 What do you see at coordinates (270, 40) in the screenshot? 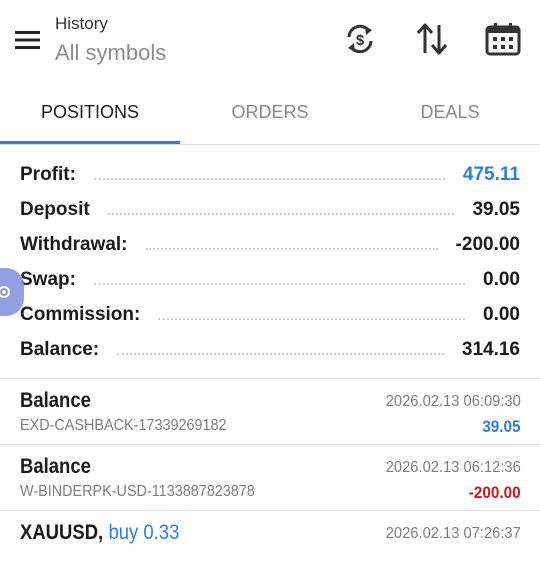
I see `app-header: History All symbols $` at bounding box center [270, 40].